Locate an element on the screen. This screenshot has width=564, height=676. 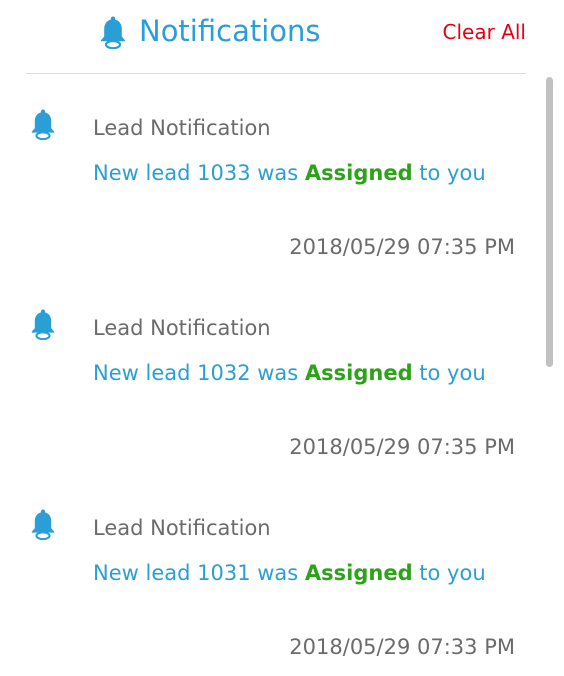
message-text: New lead 1033 was is located at coordinates (199, 173).